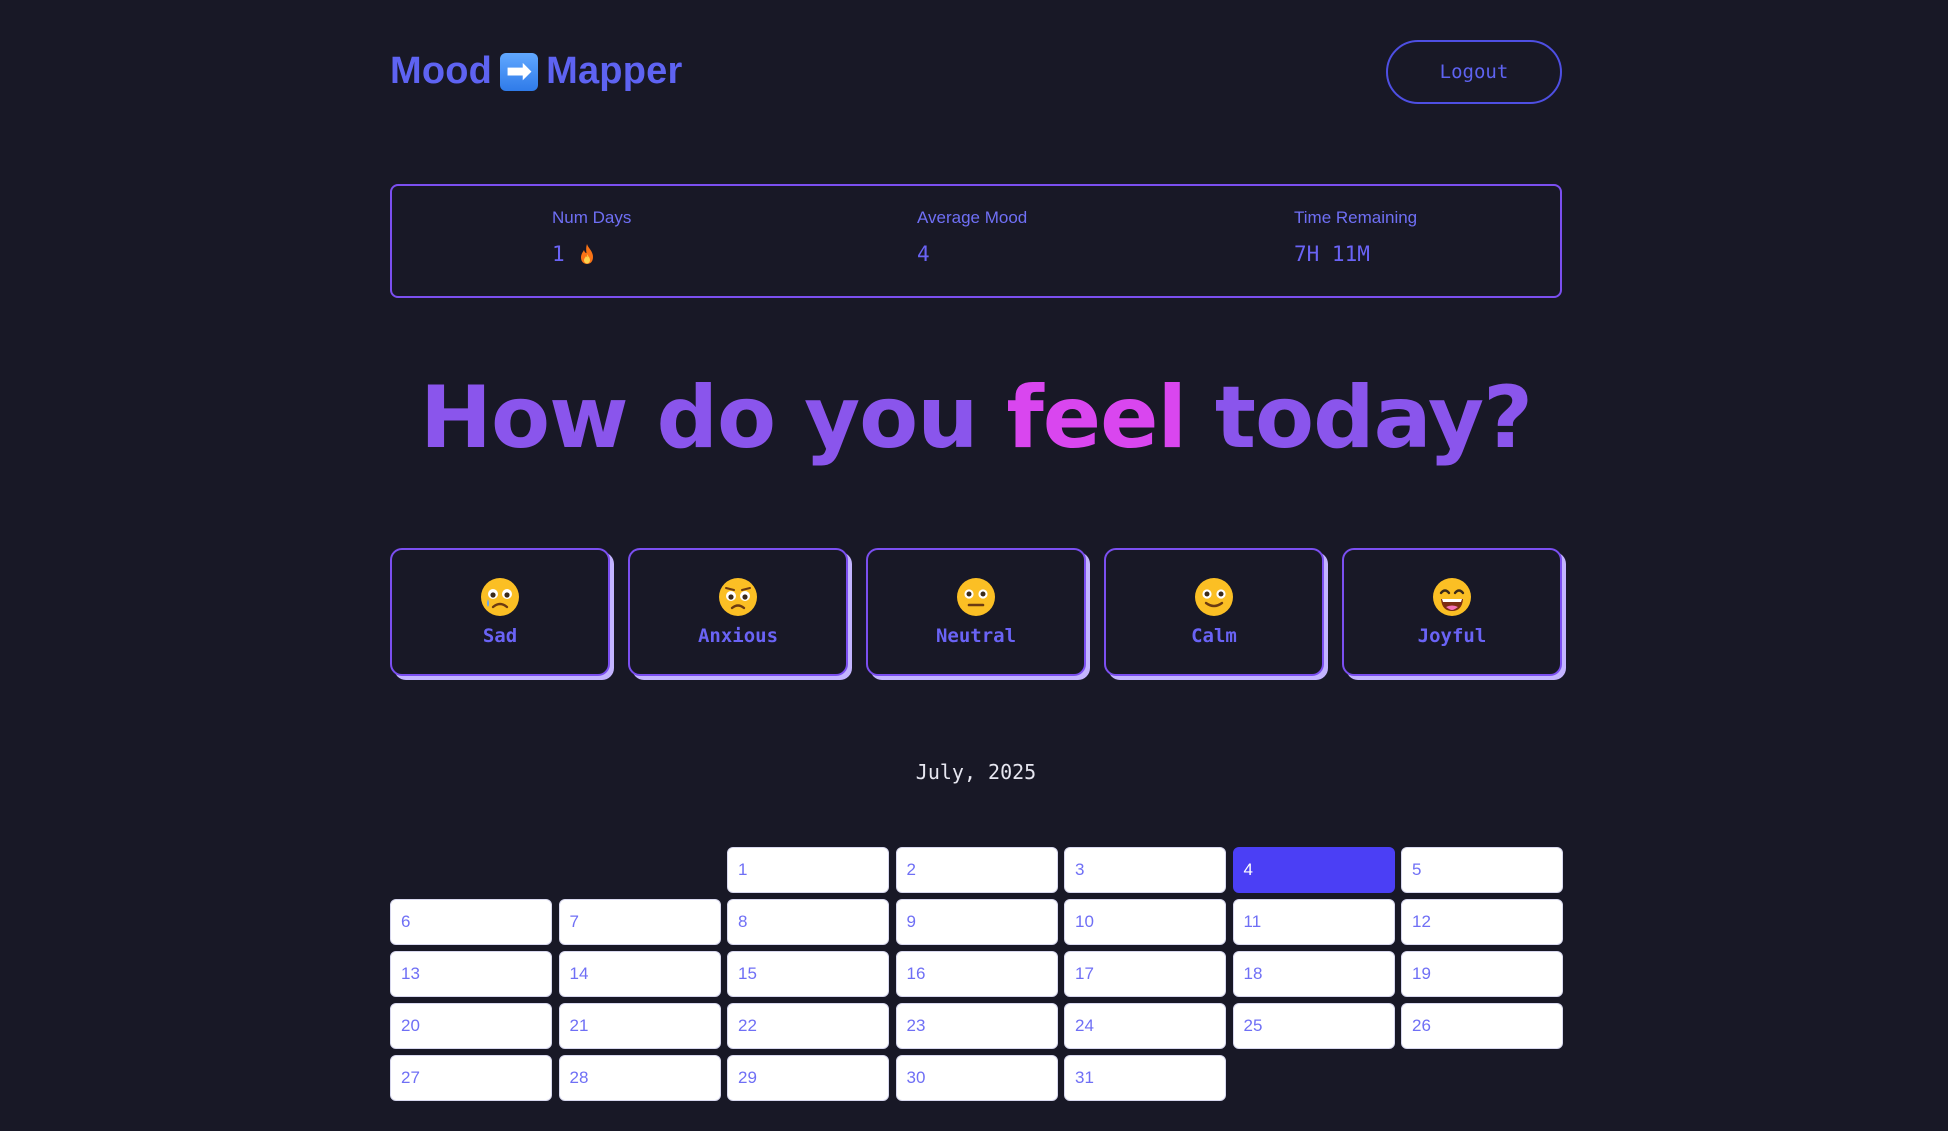 This screenshot has width=1948, height=1131. Describe the element at coordinates (1145, 1026) in the screenshot. I see `calendar-day-24: 24` at that location.